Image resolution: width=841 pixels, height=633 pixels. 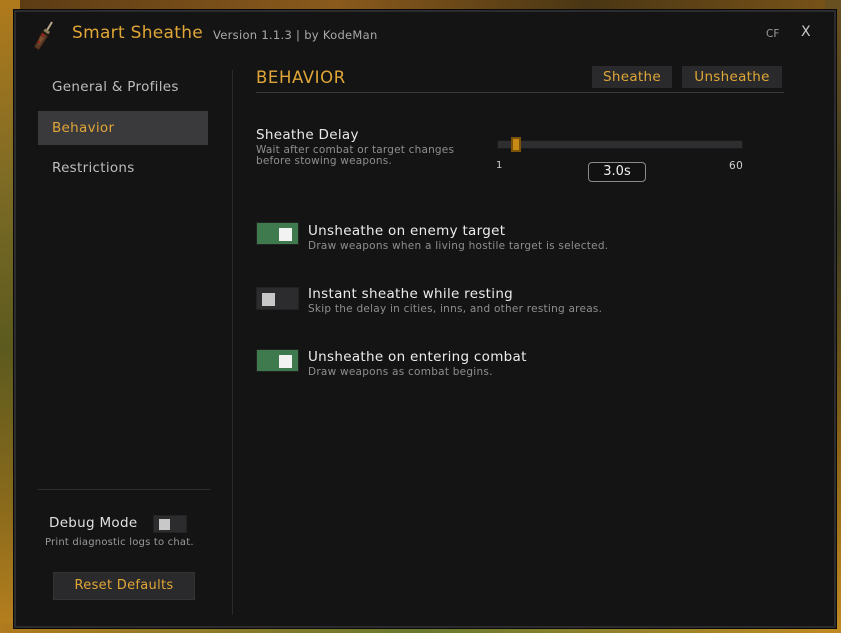 What do you see at coordinates (138, 33) in the screenshot?
I see `app-title: Smart Sheathe` at bounding box center [138, 33].